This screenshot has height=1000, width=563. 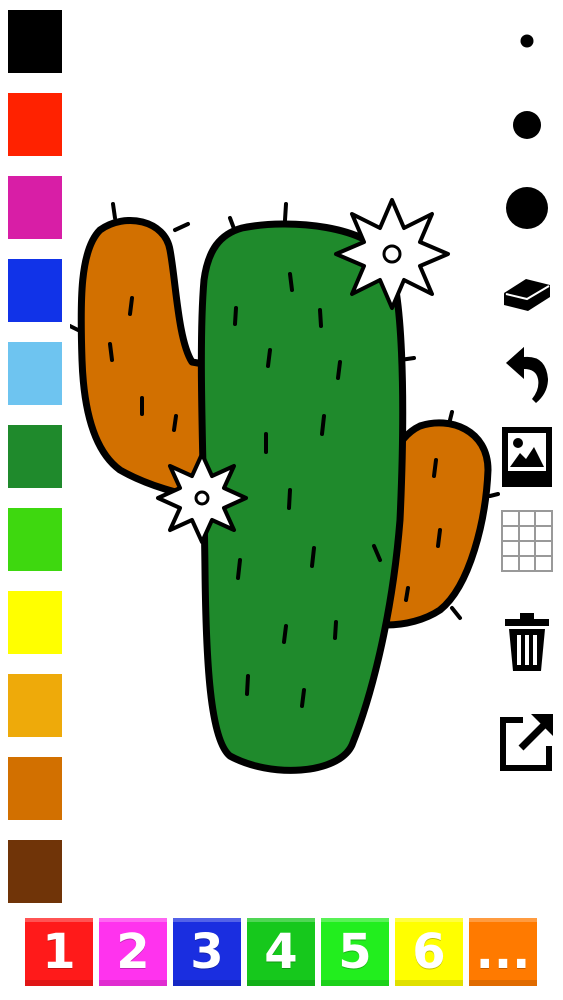 What do you see at coordinates (202, 498) in the screenshot?
I see `flower-left` at bounding box center [202, 498].